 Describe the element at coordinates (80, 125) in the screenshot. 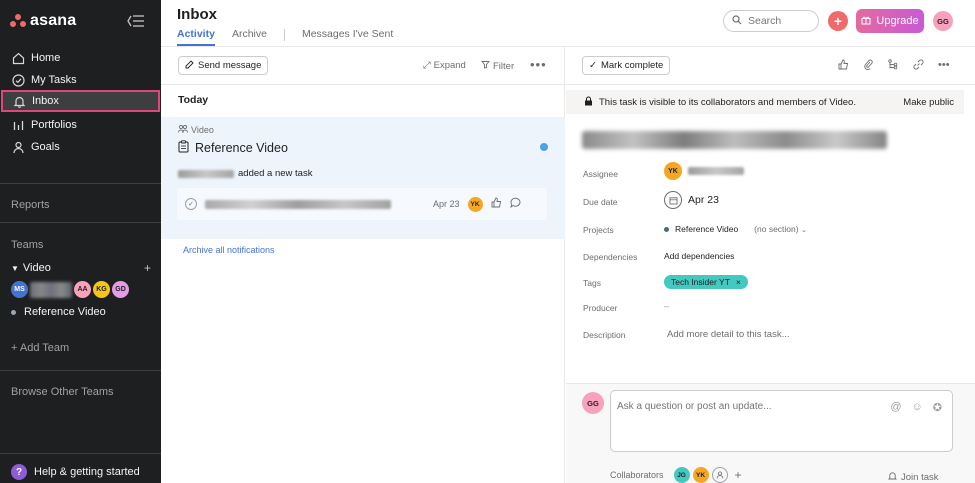

I see `nav-portfolios: Portfolios` at that location.